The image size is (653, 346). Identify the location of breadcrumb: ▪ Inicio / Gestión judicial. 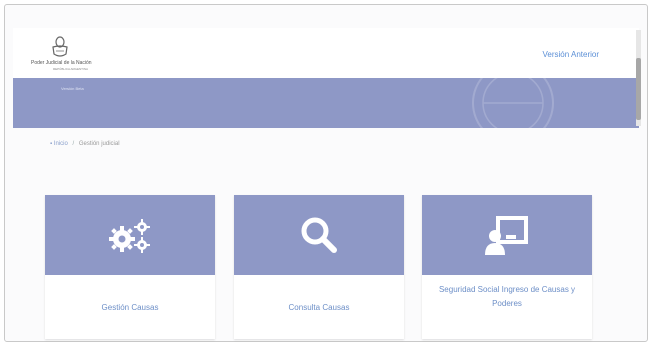
(85, 144).